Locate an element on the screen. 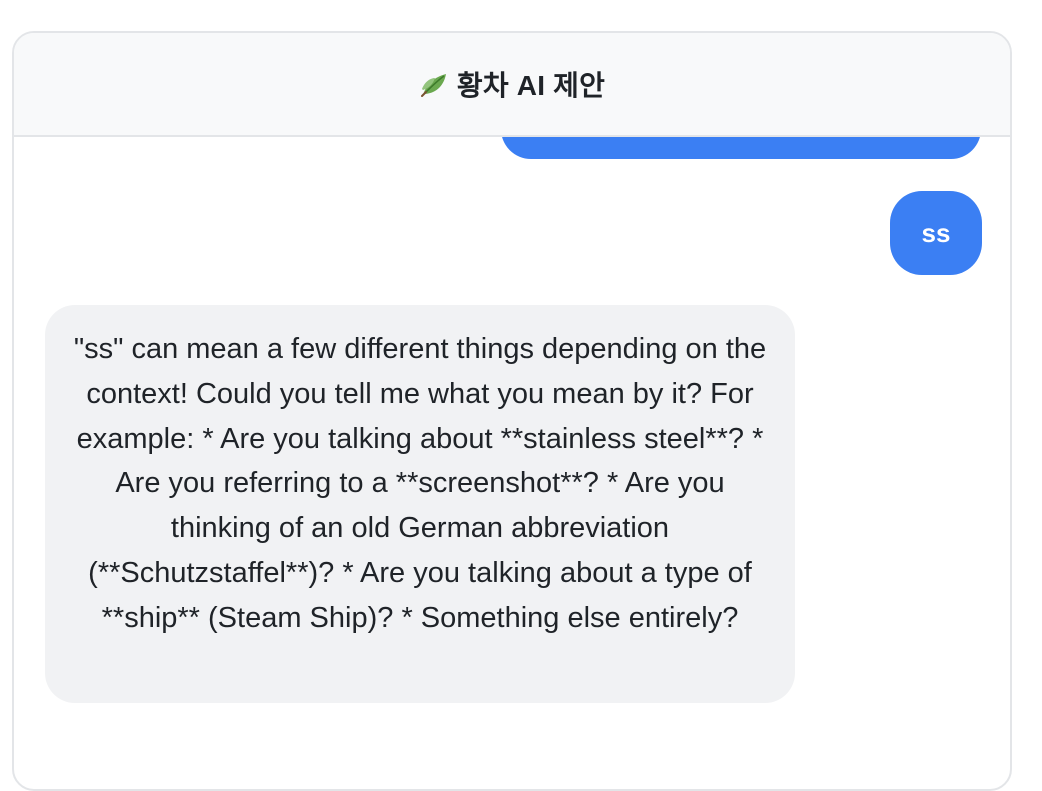 The image size is (1042, 791). leaf-icon is located at coordinates (434, 84).